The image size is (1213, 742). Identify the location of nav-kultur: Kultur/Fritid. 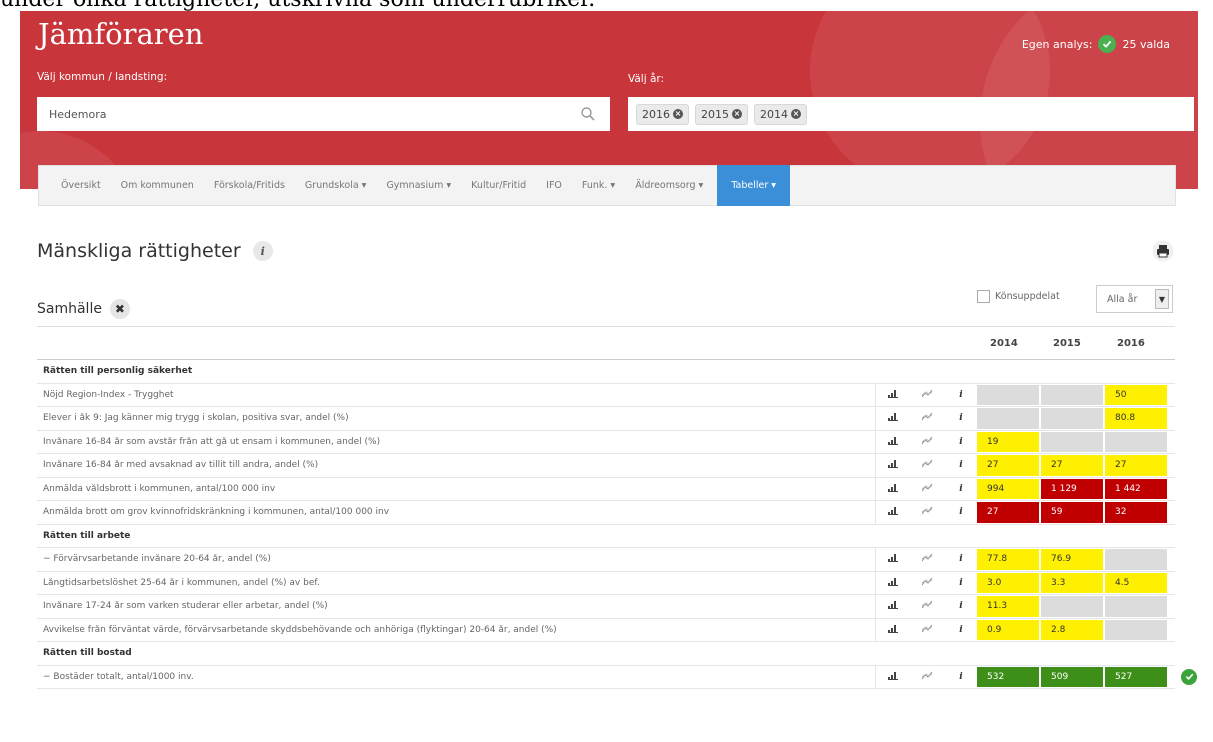
(498, 185).